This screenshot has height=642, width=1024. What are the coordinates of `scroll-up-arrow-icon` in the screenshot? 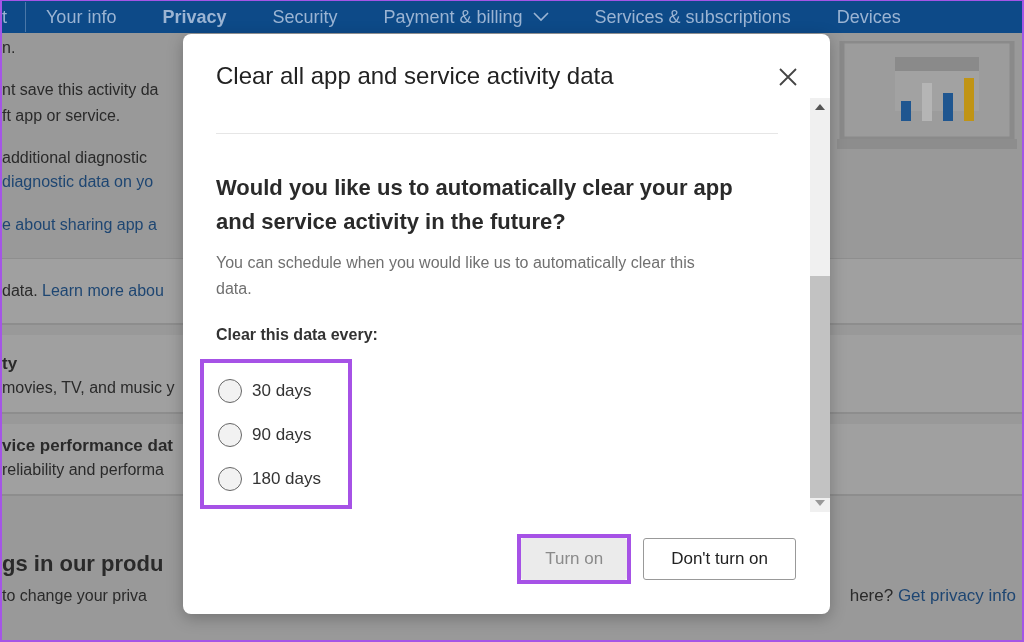 It's located at (820, 107).